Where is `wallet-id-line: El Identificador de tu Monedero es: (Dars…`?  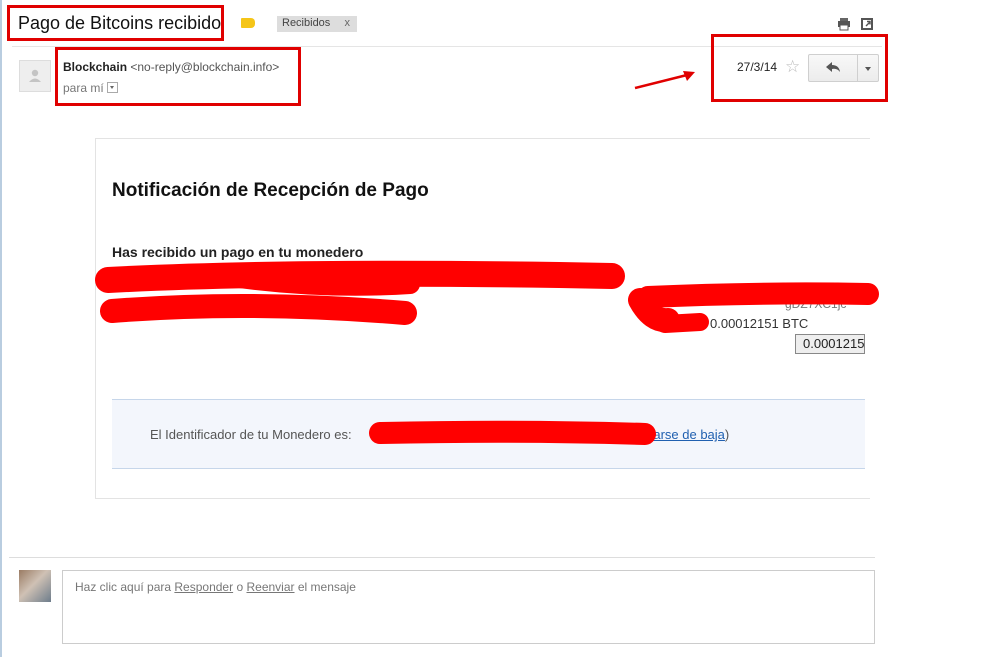 wallet-id-line: El Identificador de tu Monedero es: (Dars… is located at coordinates (439, 434).